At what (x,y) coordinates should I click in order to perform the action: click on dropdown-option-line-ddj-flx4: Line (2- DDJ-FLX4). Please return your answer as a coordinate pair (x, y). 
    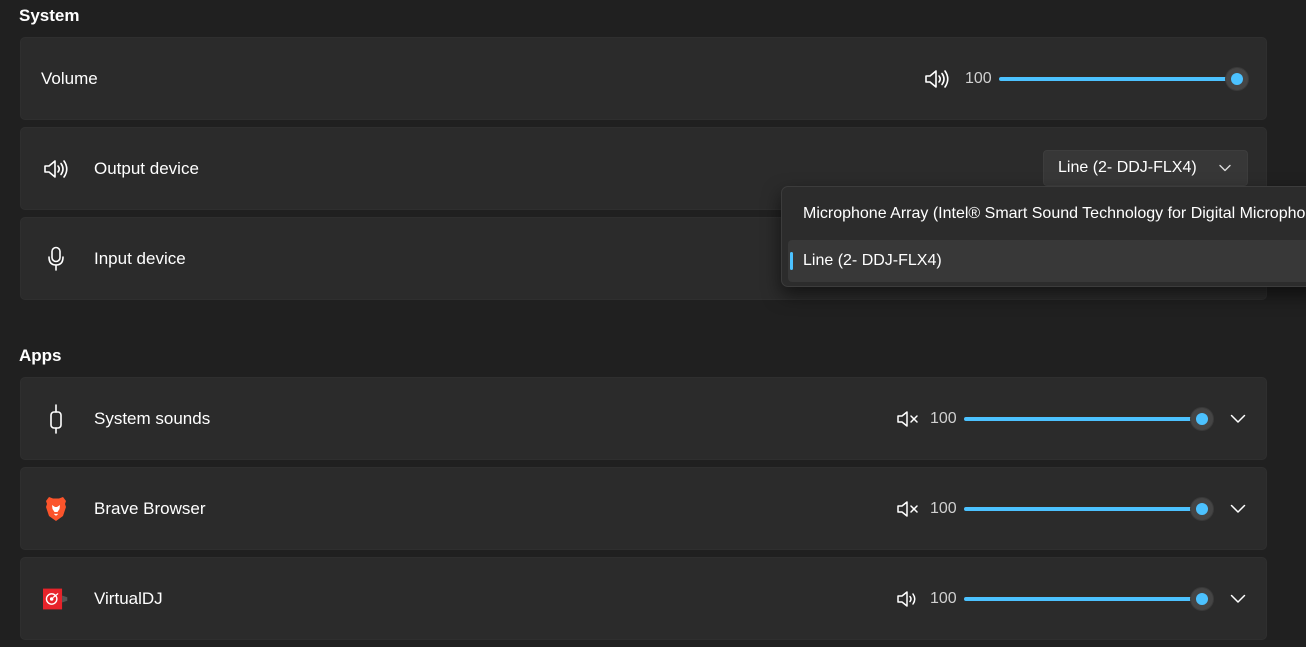
    Looking at the image, I should click on (1047, 261).